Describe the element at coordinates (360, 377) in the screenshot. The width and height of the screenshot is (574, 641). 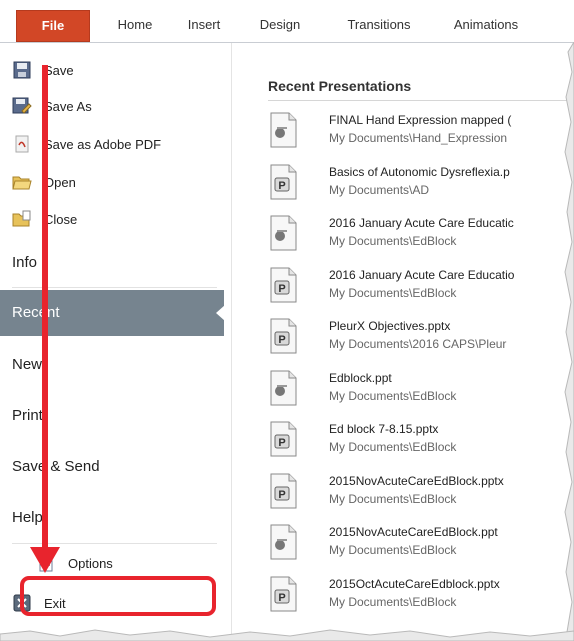
I see `file-name: Edblock.ppt` at that location.